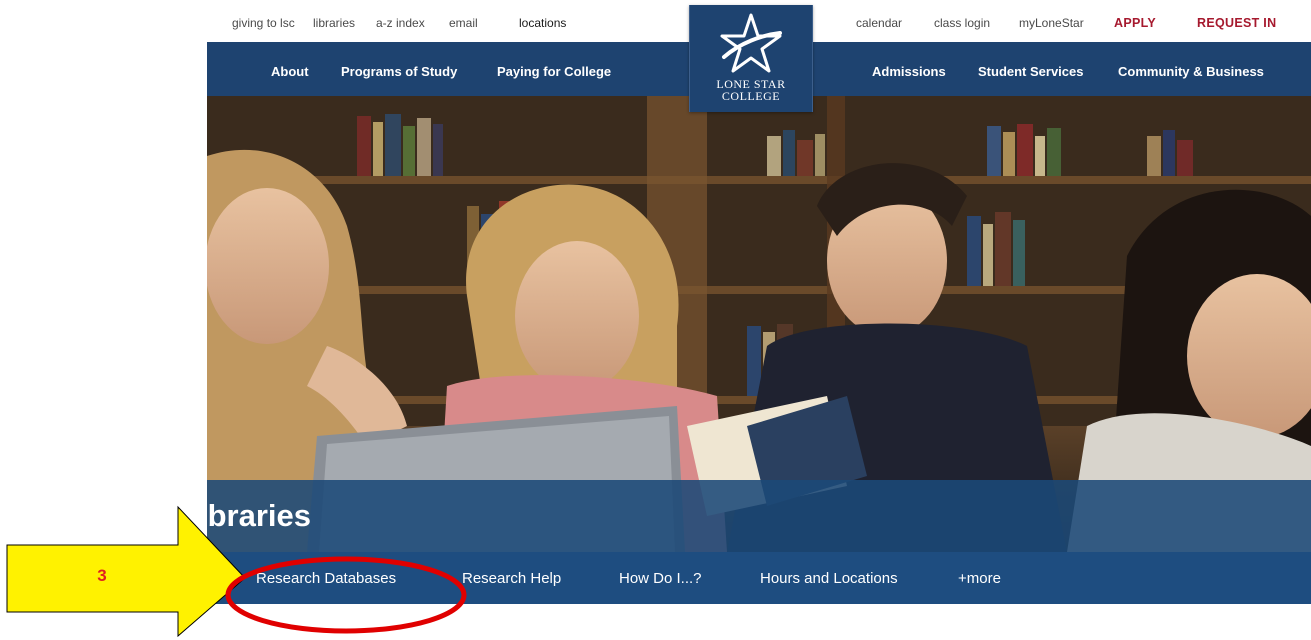  I want to click on subnav-hours-and-locations: Hours and Locations, so click(829, 578).